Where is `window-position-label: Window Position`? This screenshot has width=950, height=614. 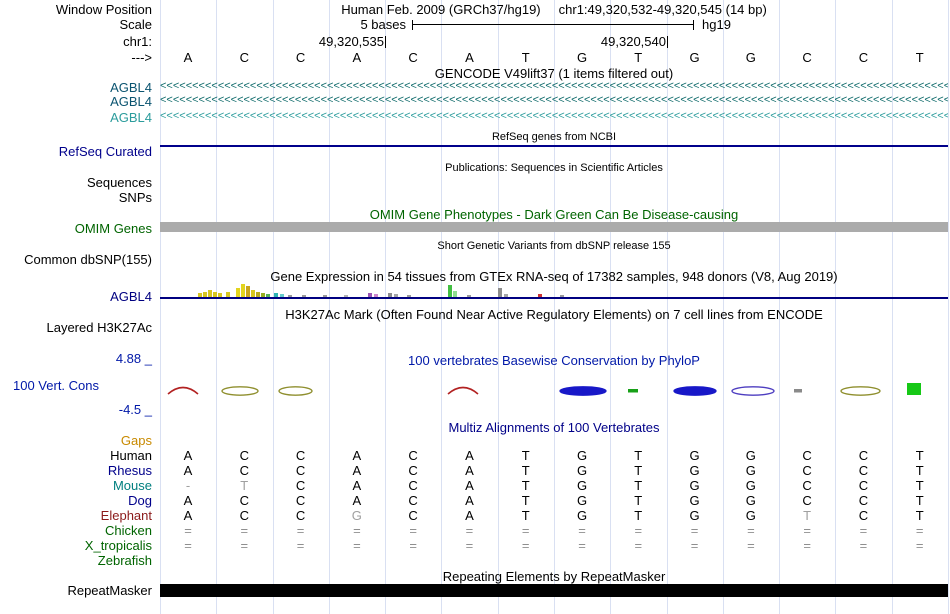 window-position-label: Window Position is located at coordinates (103, 9).